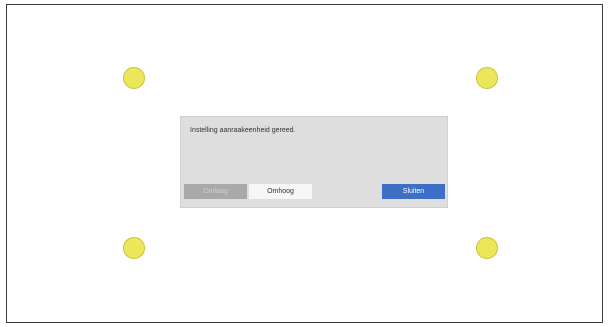 This screenshot has height=327, width=611. Describe the element at coordinates (280, 191) in the screenshot. I see `up-button: Omhoog` at that location.